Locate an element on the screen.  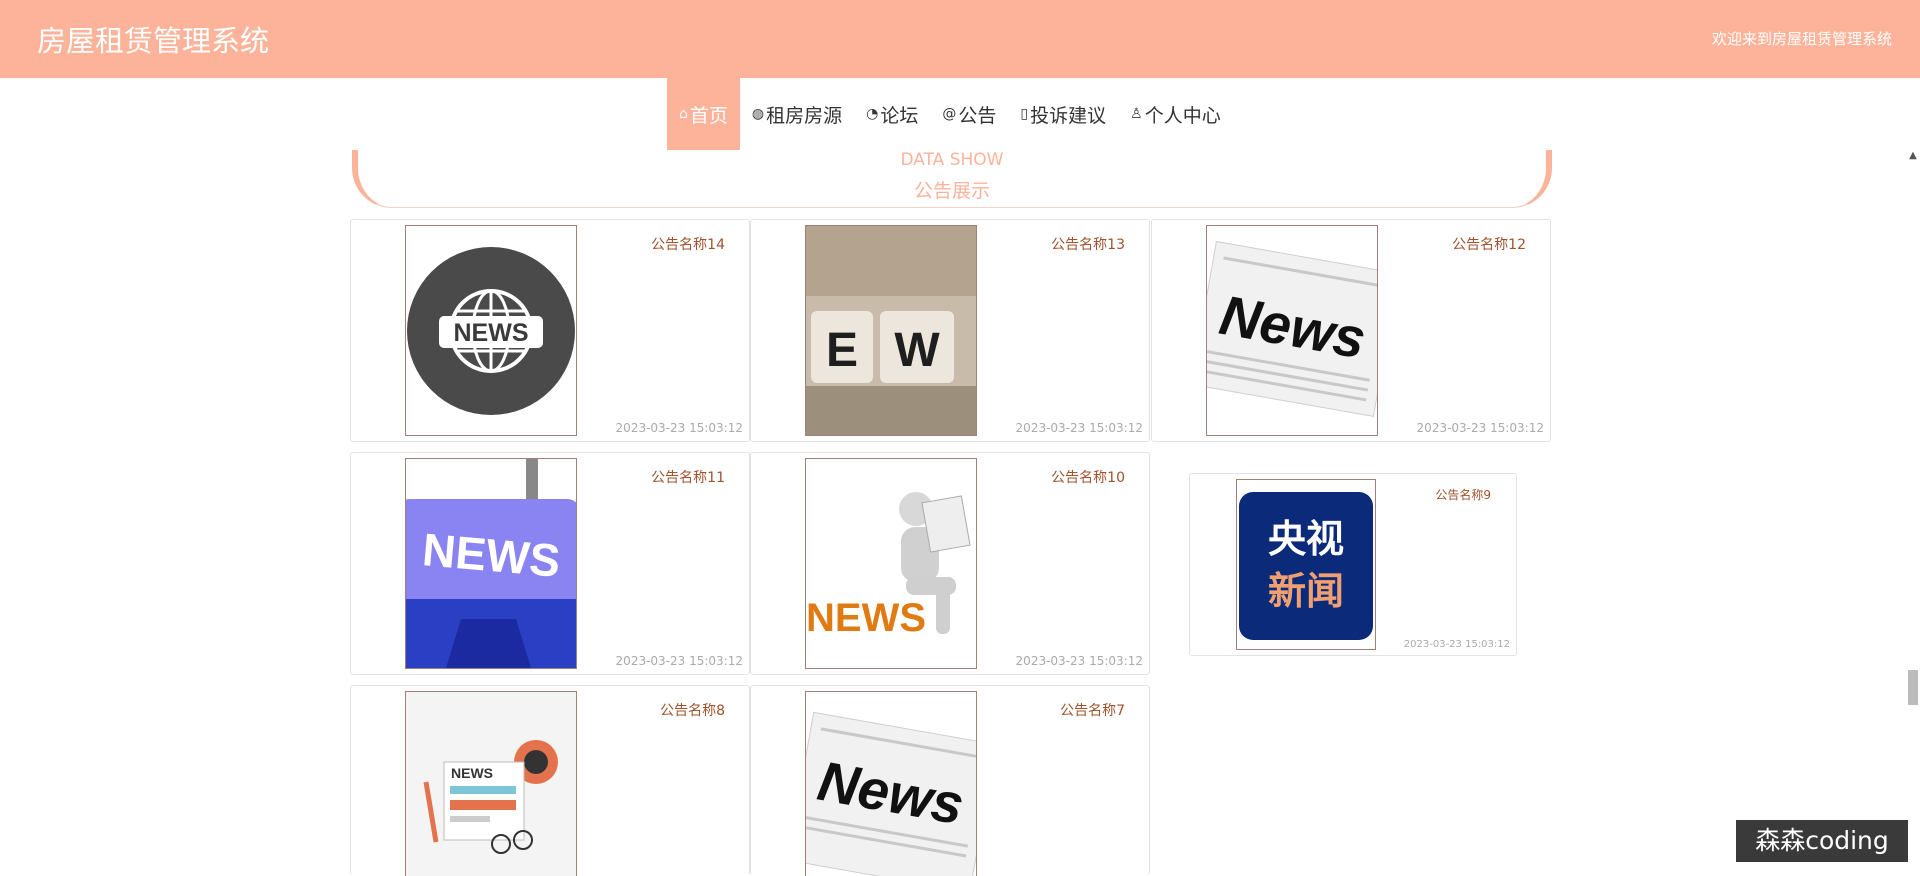
nav-item-listings: ◍ 租房房源 is located at coordinates (797, 114).